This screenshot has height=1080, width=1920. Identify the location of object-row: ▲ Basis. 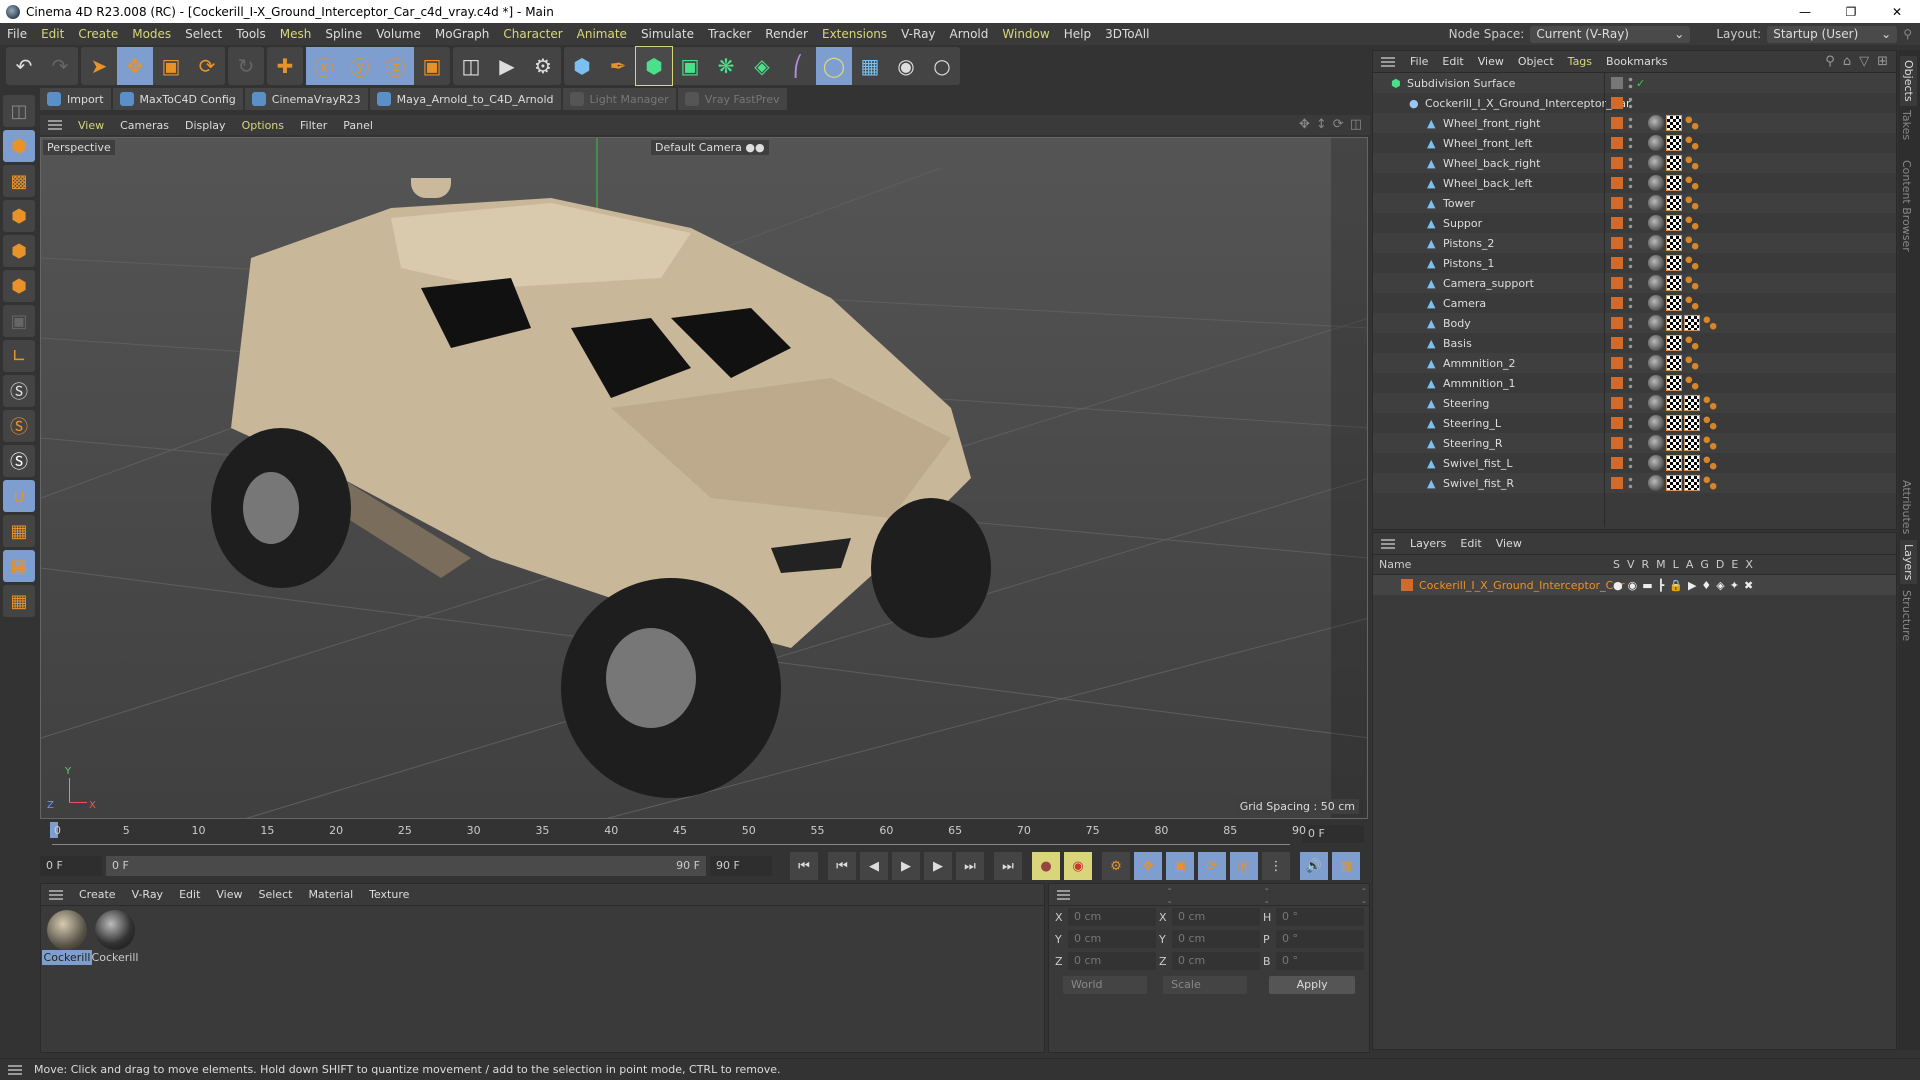
(1634, 343).